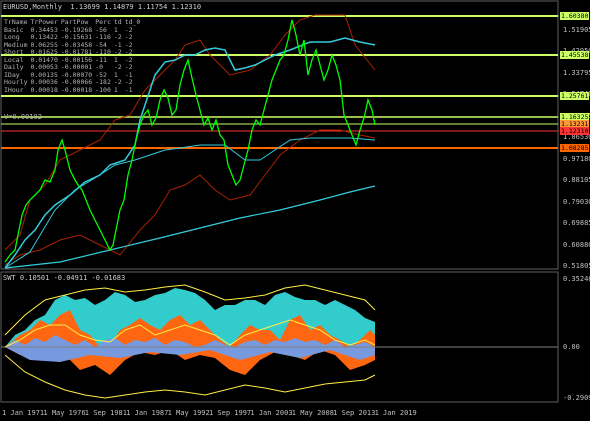 This screenshot has height=421, width=590. Describe the element at coordinates (576, 223) in the screenshot. I see `price-tick: 0.69885` at that location.